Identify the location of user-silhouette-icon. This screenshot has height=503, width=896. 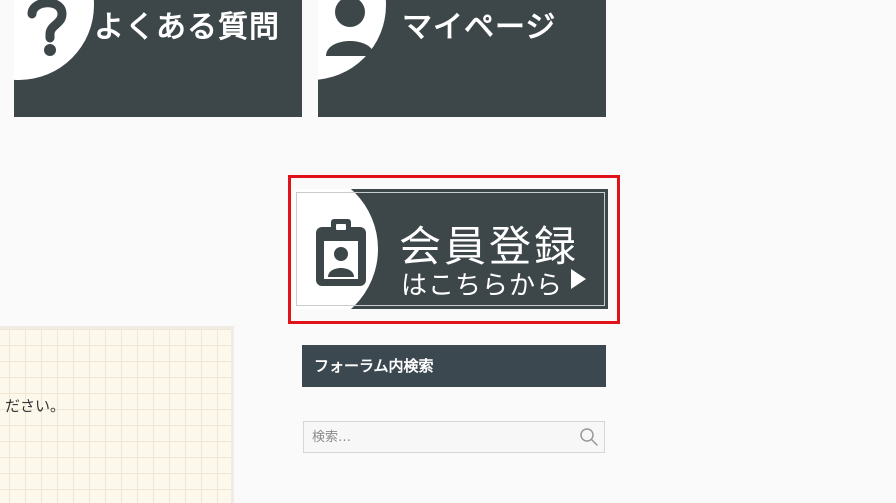
(350, 28).